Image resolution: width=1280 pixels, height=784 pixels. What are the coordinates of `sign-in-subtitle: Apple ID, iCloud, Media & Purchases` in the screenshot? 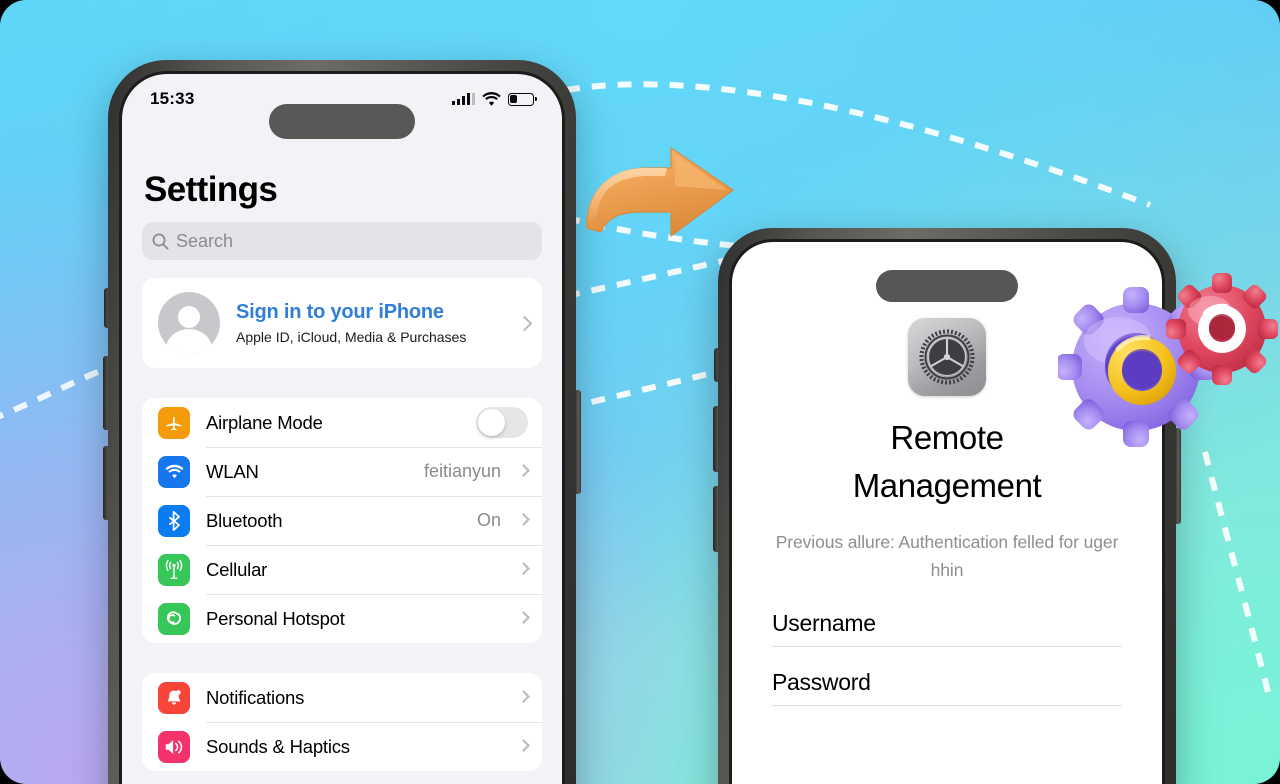 It's located at (351, 337).